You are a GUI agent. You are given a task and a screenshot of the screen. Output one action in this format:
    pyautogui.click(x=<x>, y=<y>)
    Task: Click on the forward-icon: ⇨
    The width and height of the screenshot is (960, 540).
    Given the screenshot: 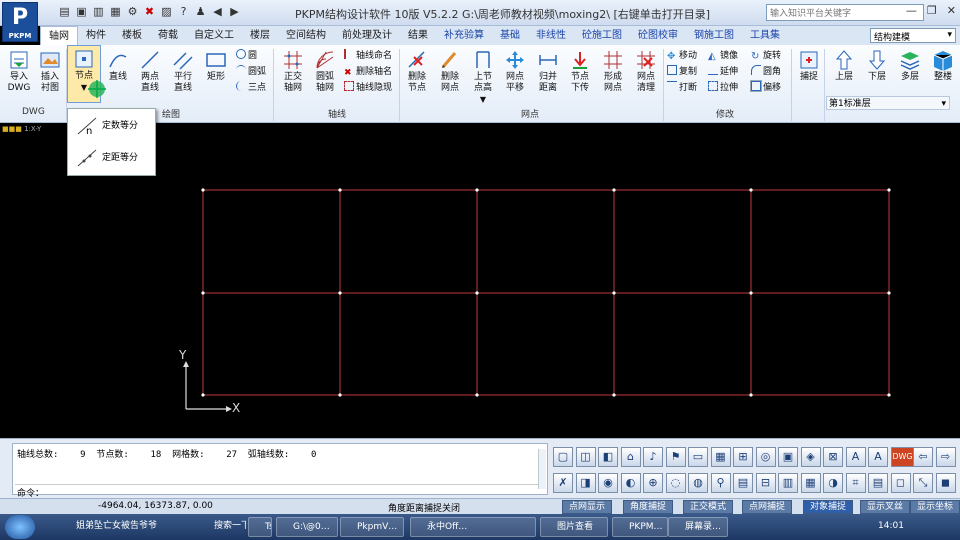 What is the action you would take?
    pyautogui.click(x=945, y=457)
    